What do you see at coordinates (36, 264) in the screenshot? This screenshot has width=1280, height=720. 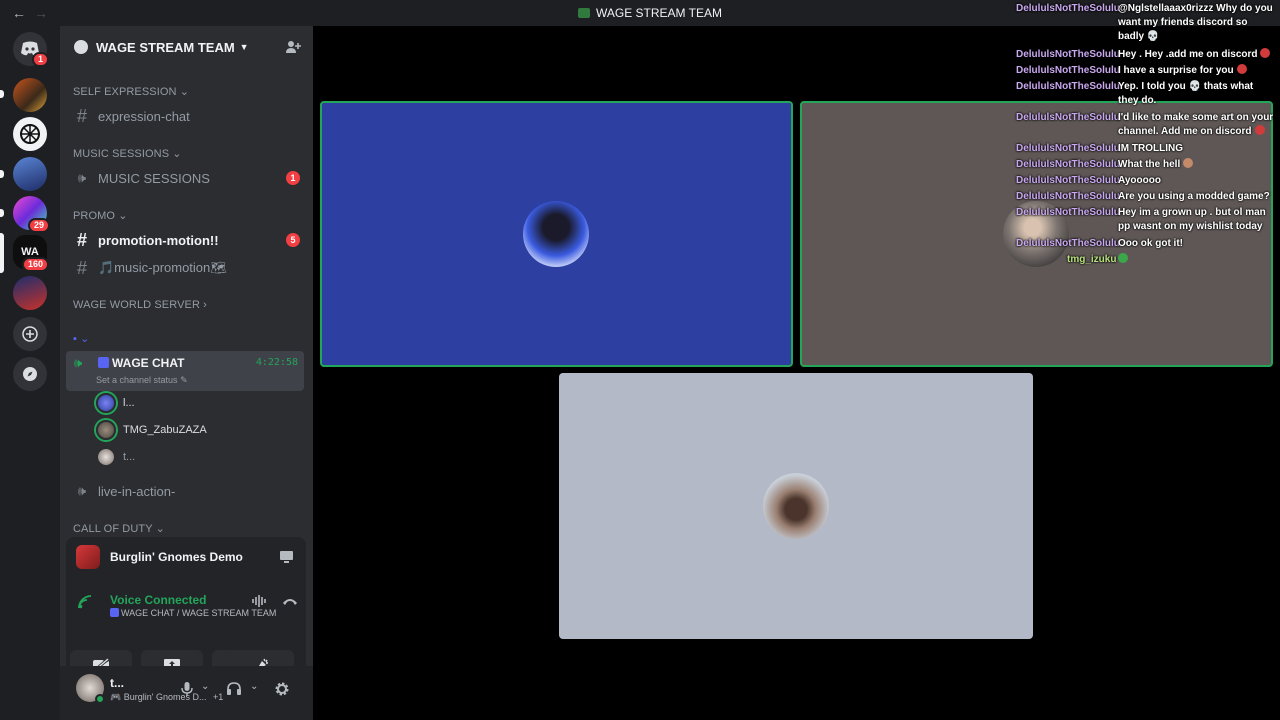 I see `wage-server-badge: 160` at bounding box center [36, 264].